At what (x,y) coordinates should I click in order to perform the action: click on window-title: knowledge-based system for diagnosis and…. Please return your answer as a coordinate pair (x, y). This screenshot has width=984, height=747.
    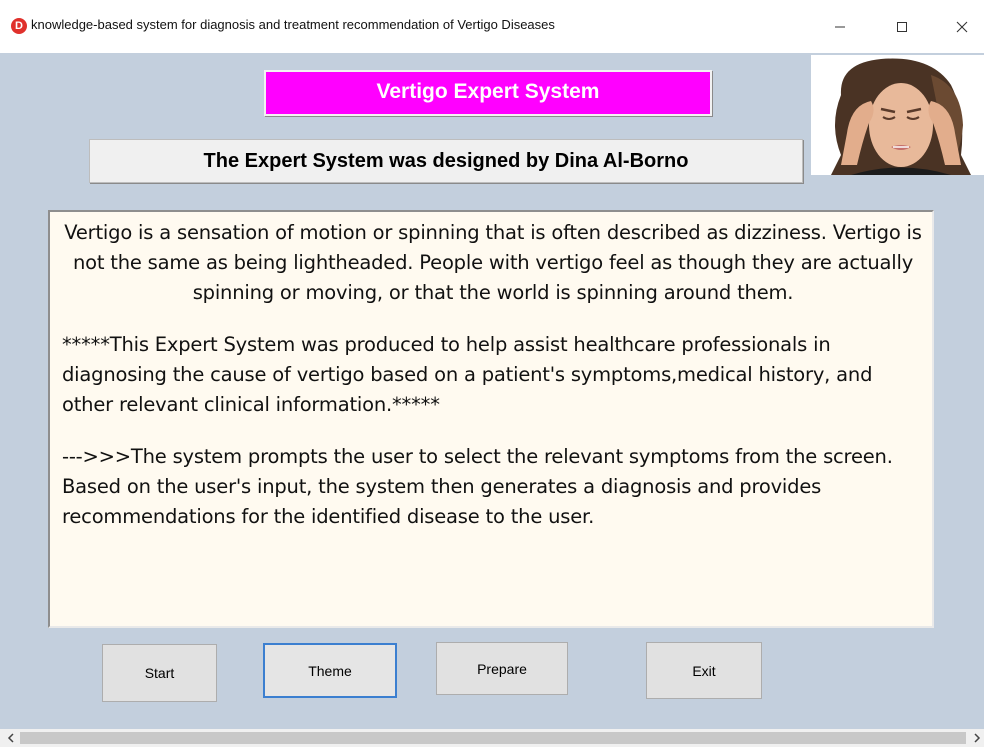
    Looking at the image, I should click on (293, 24).